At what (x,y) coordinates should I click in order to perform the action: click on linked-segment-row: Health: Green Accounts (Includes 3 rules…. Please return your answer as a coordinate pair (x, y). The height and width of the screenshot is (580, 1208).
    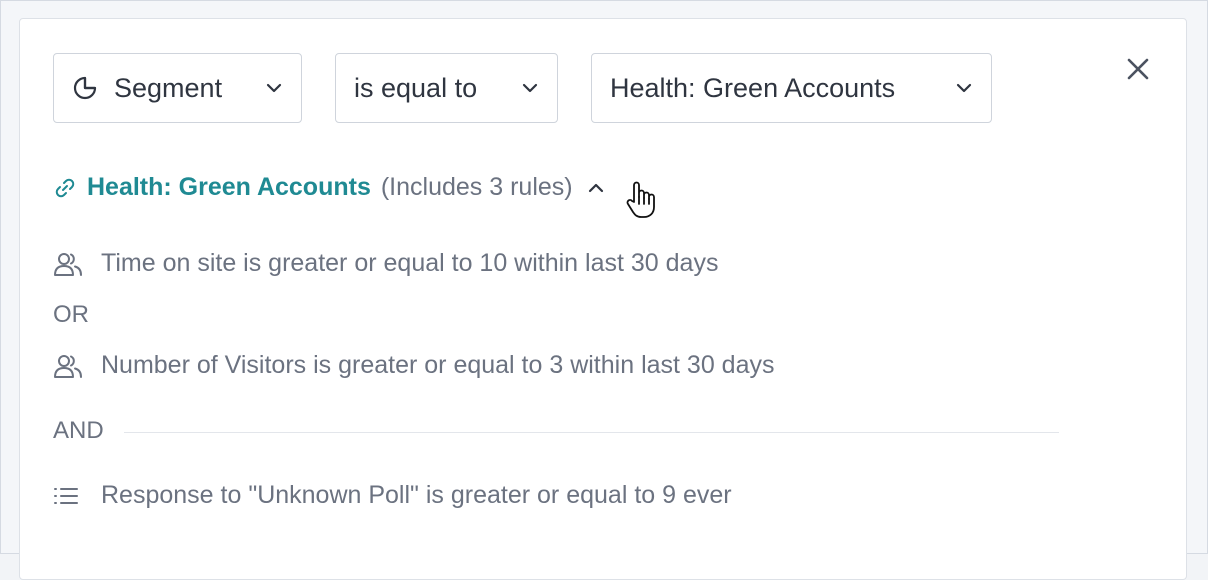
    Looking at the image, I should click on (329, 187).